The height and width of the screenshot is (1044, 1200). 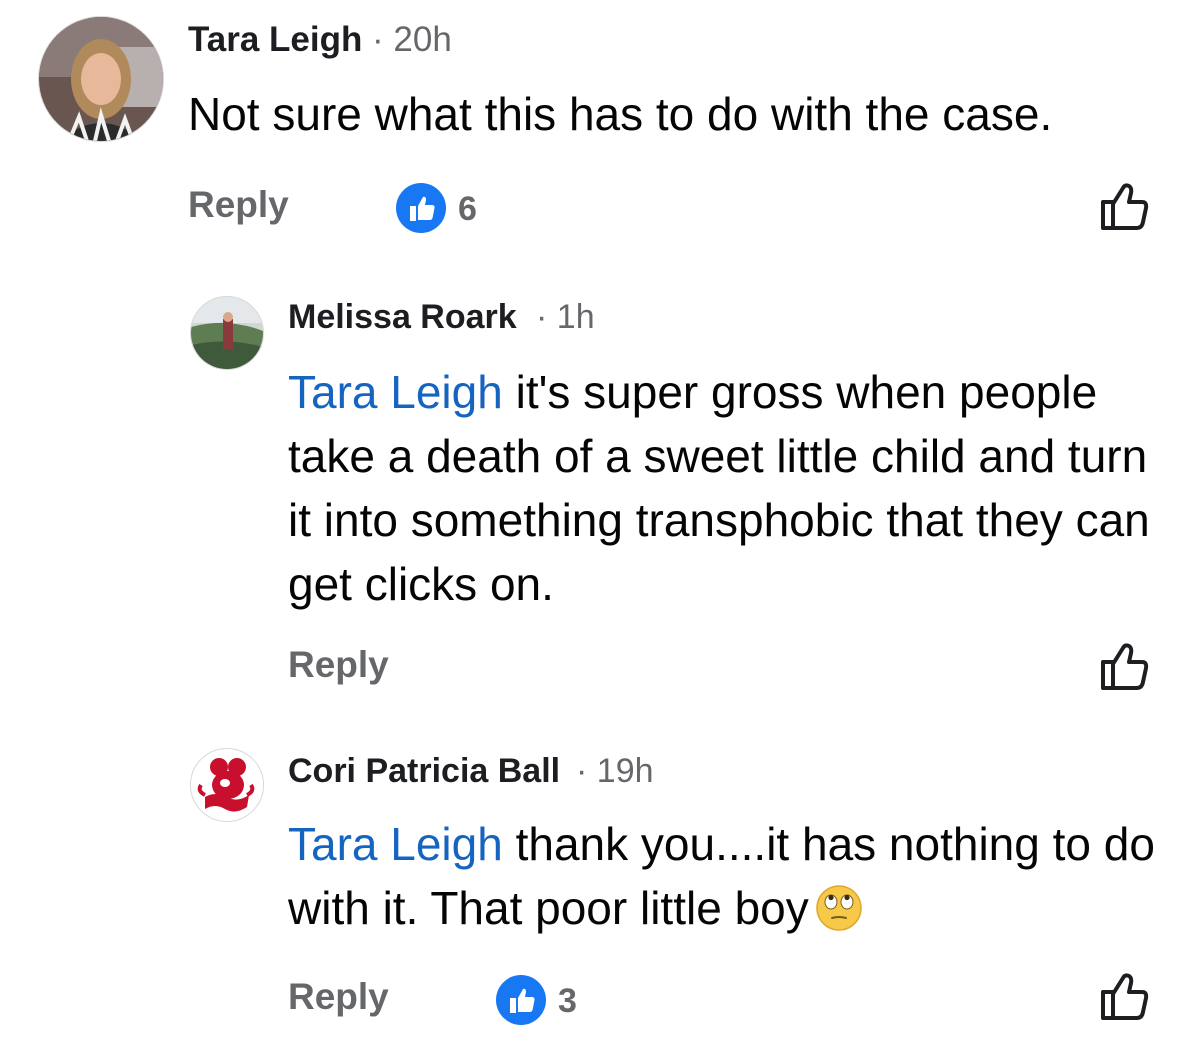 What do you see at coordinates (576, 317) in the screenshot?
I see `comment-timestamp: 1h` at bounding box center [576, 317].